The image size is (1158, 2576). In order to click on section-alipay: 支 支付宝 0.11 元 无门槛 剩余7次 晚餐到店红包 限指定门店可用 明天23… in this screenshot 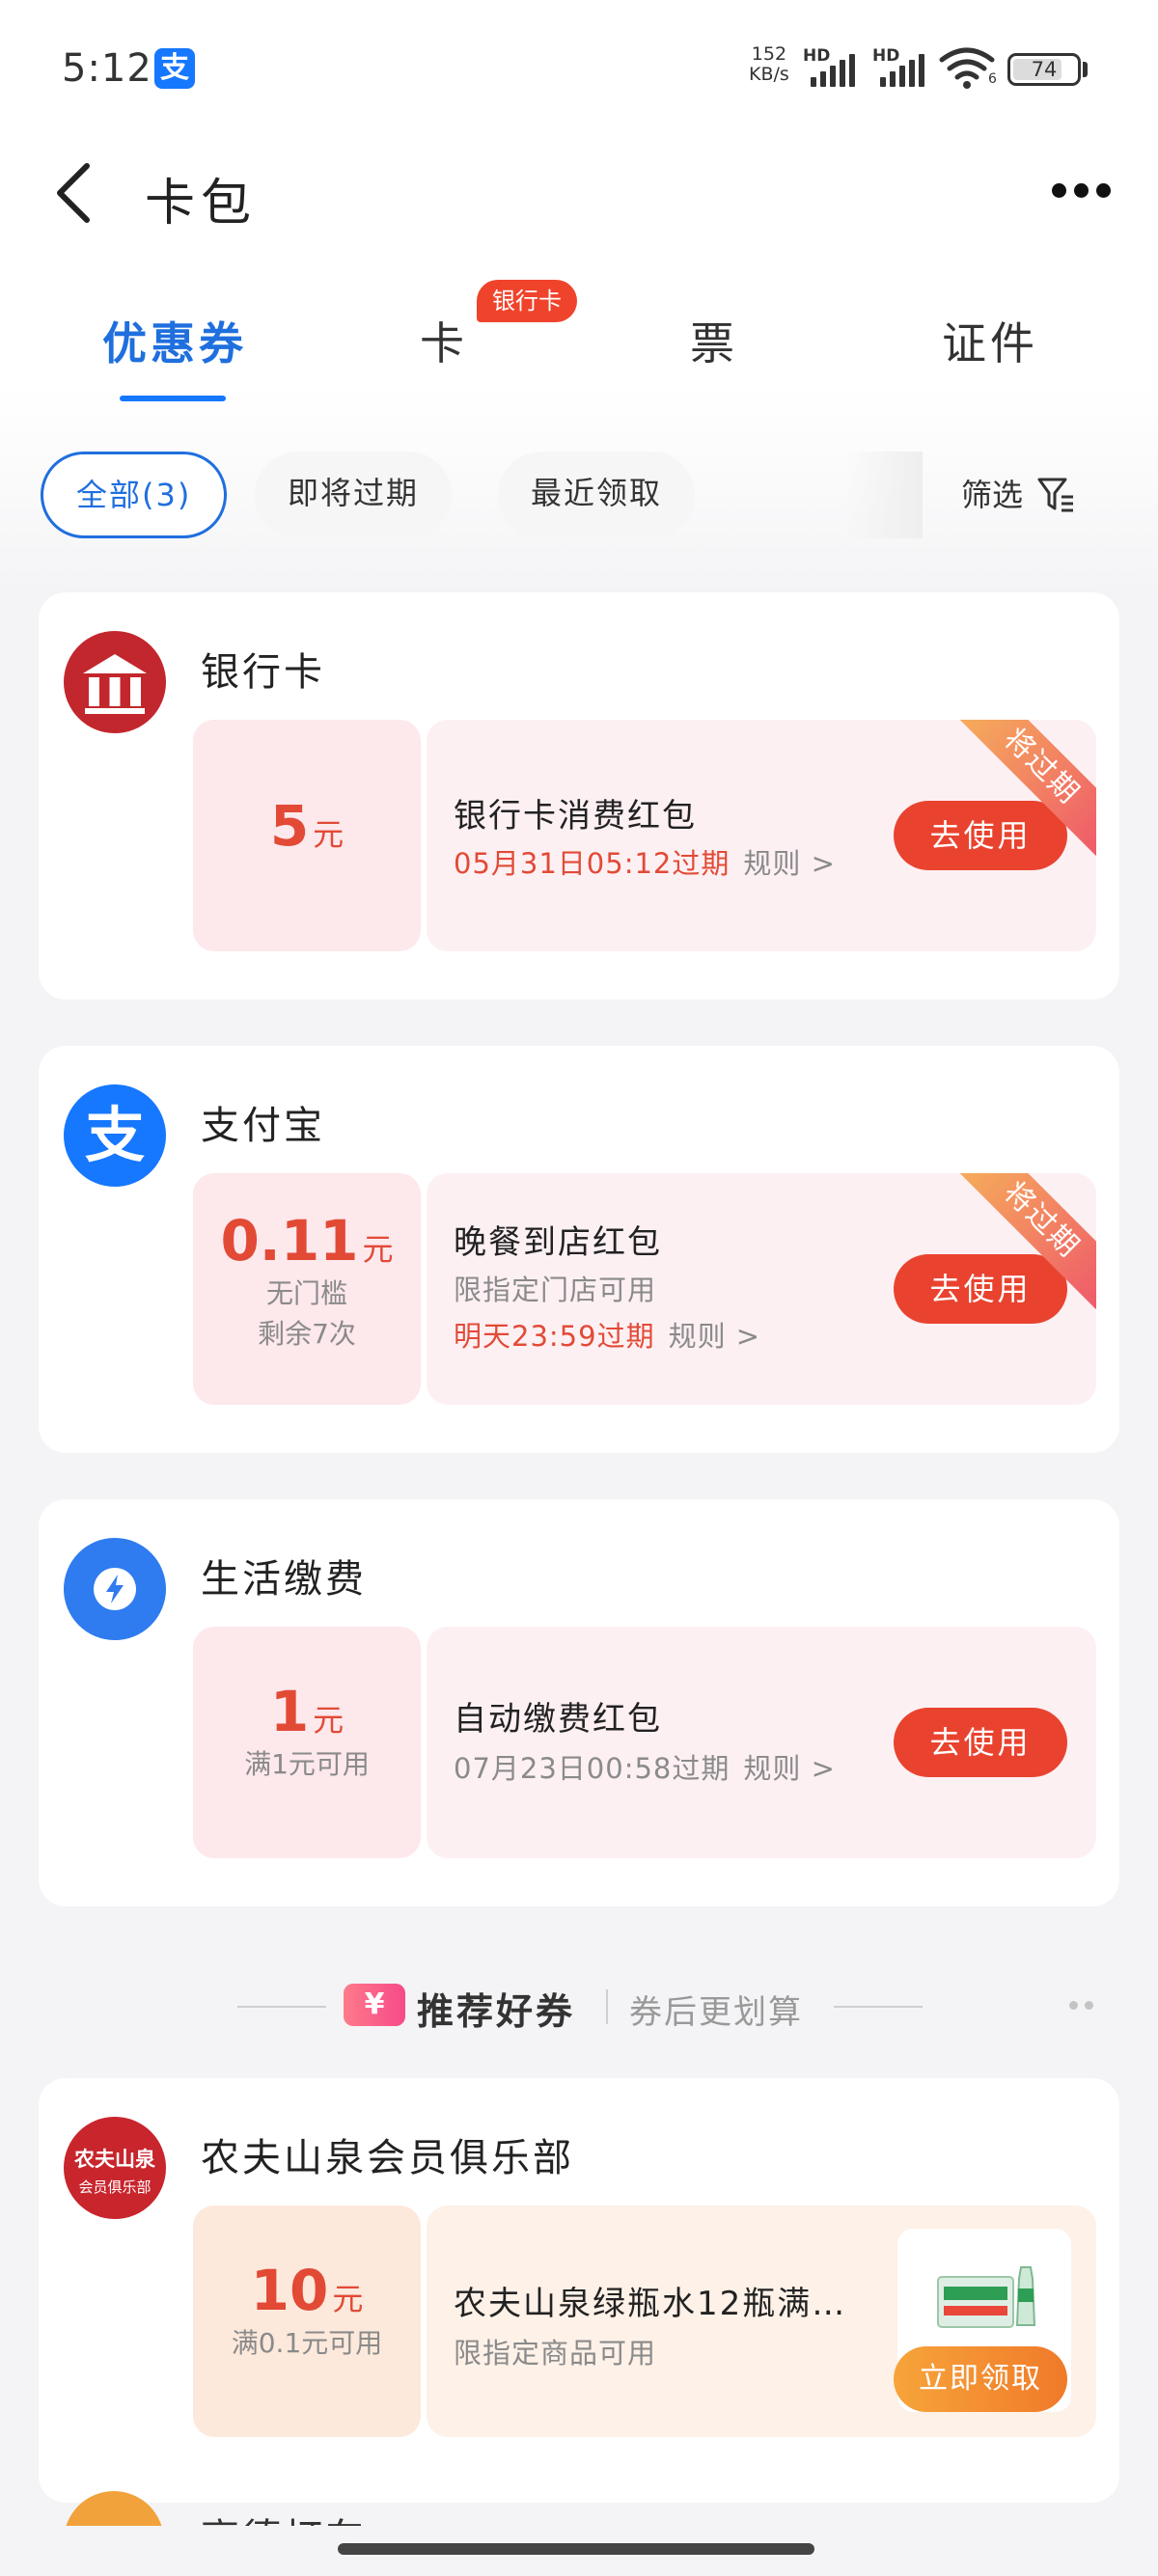, I will do `click(579, 1249)`.